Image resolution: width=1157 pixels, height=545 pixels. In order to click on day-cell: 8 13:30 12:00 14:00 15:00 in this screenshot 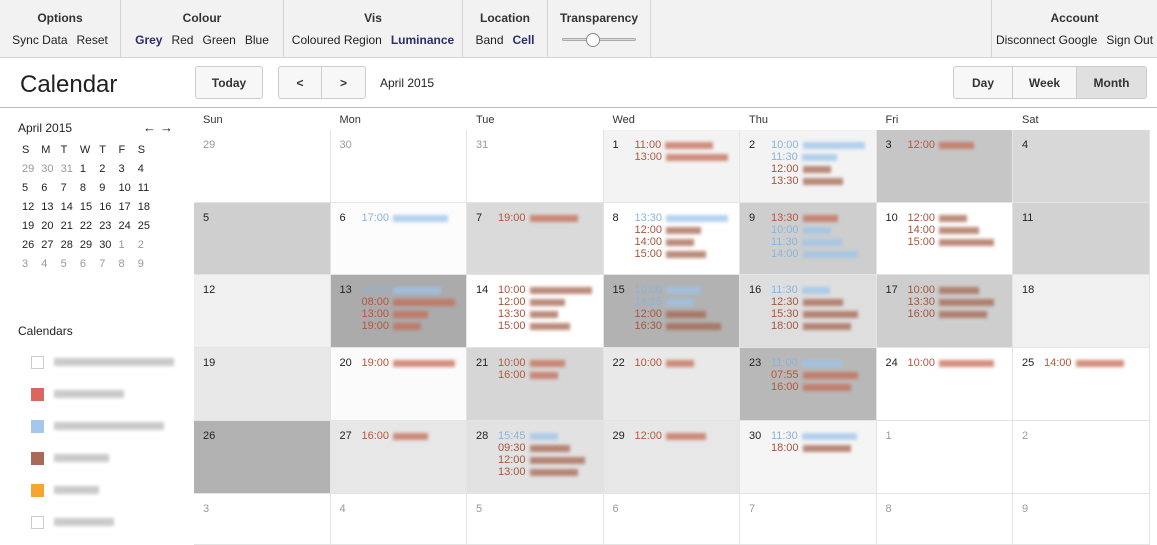, I will do `click(671, 239)`.